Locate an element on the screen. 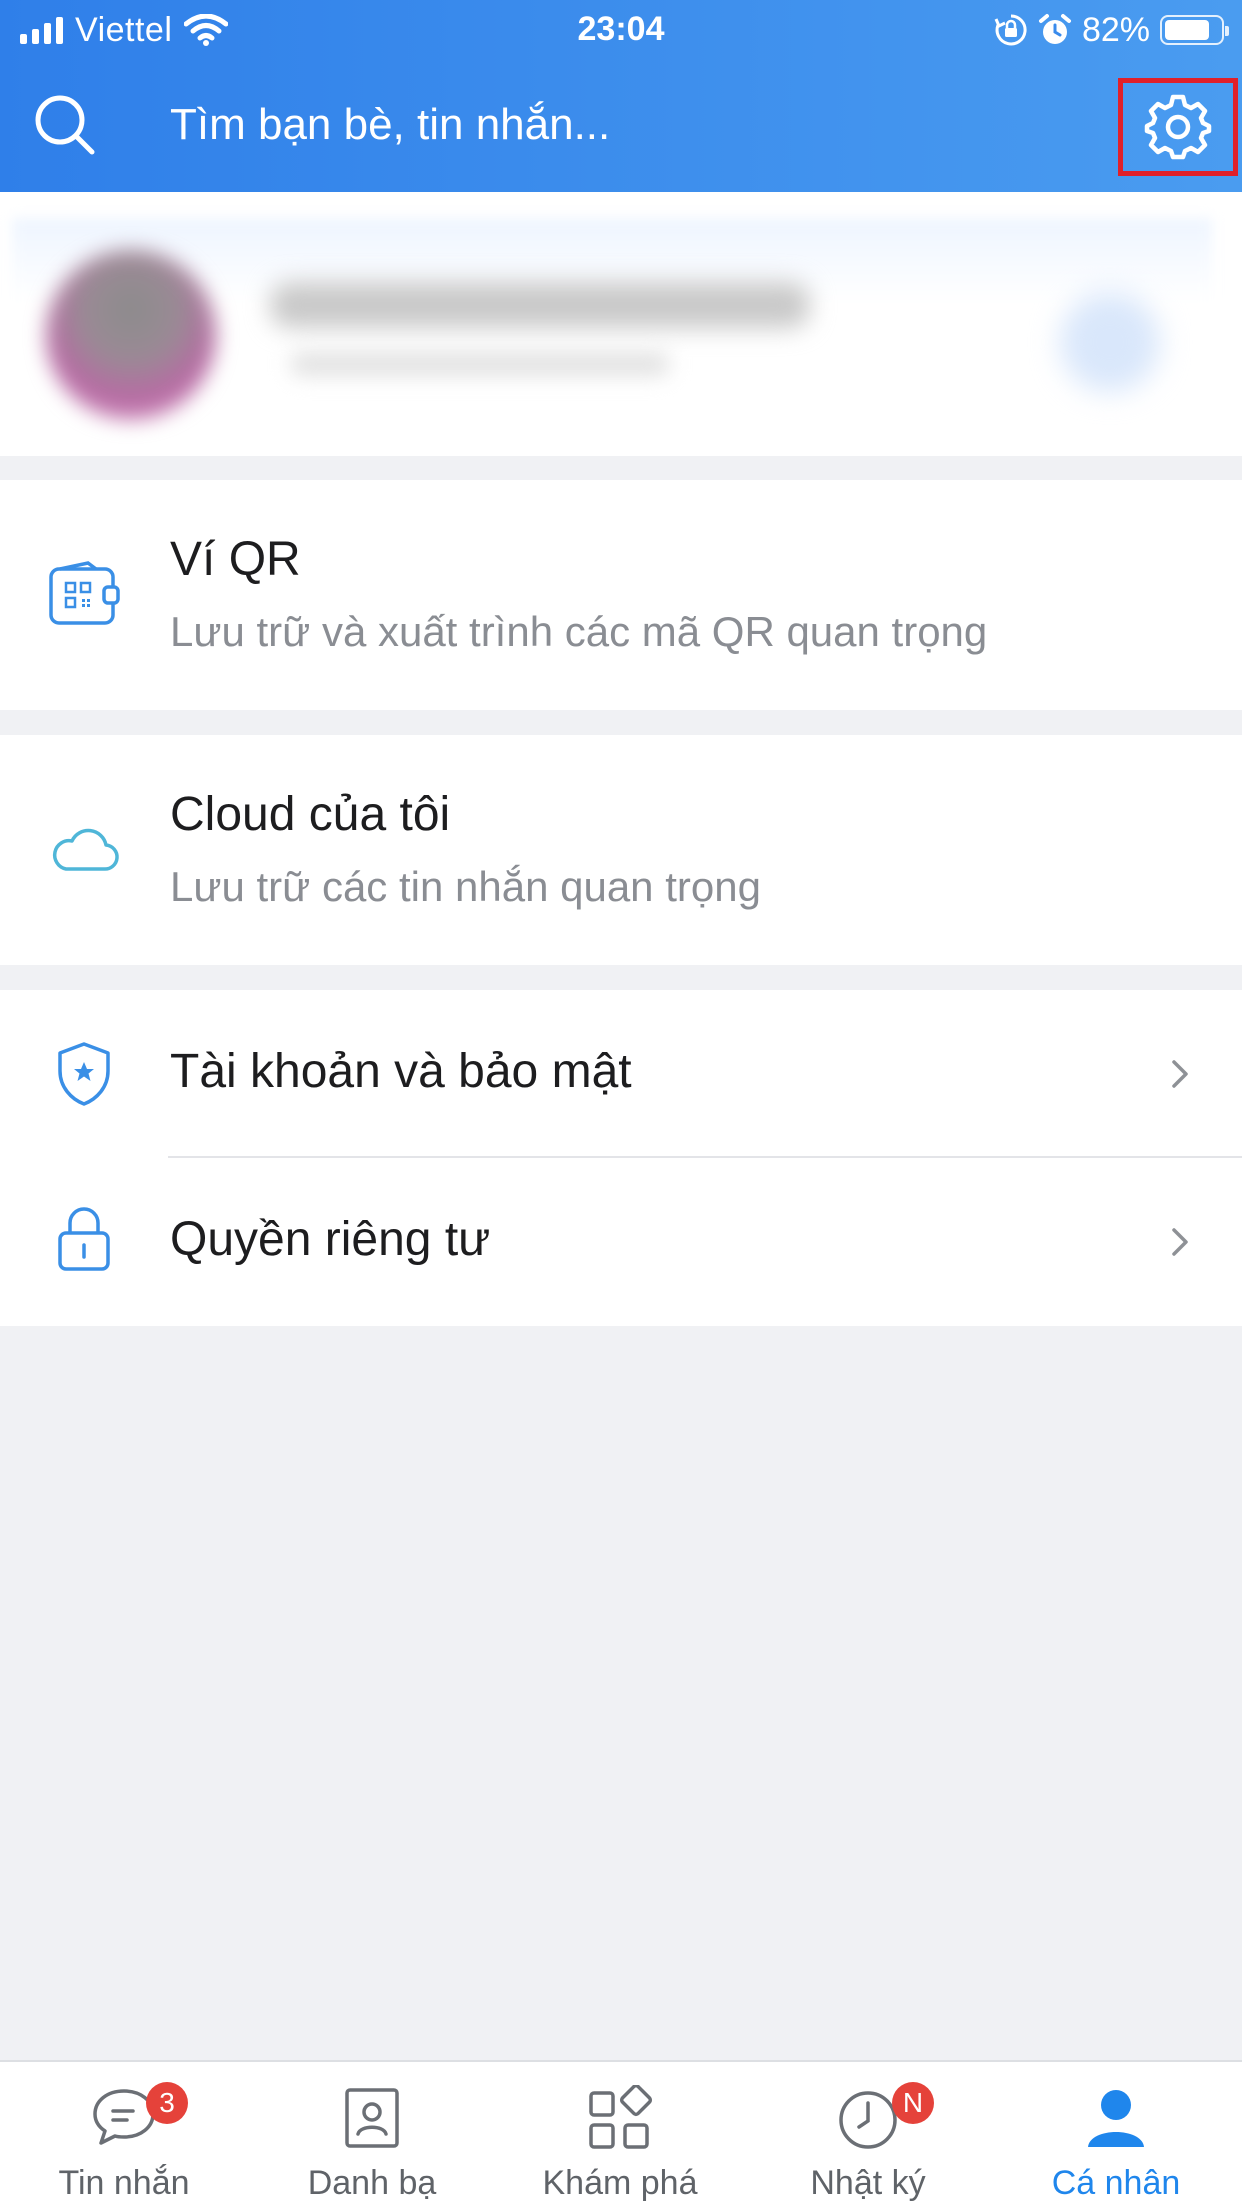  lock-icon is located at coordinates (84, 1238).